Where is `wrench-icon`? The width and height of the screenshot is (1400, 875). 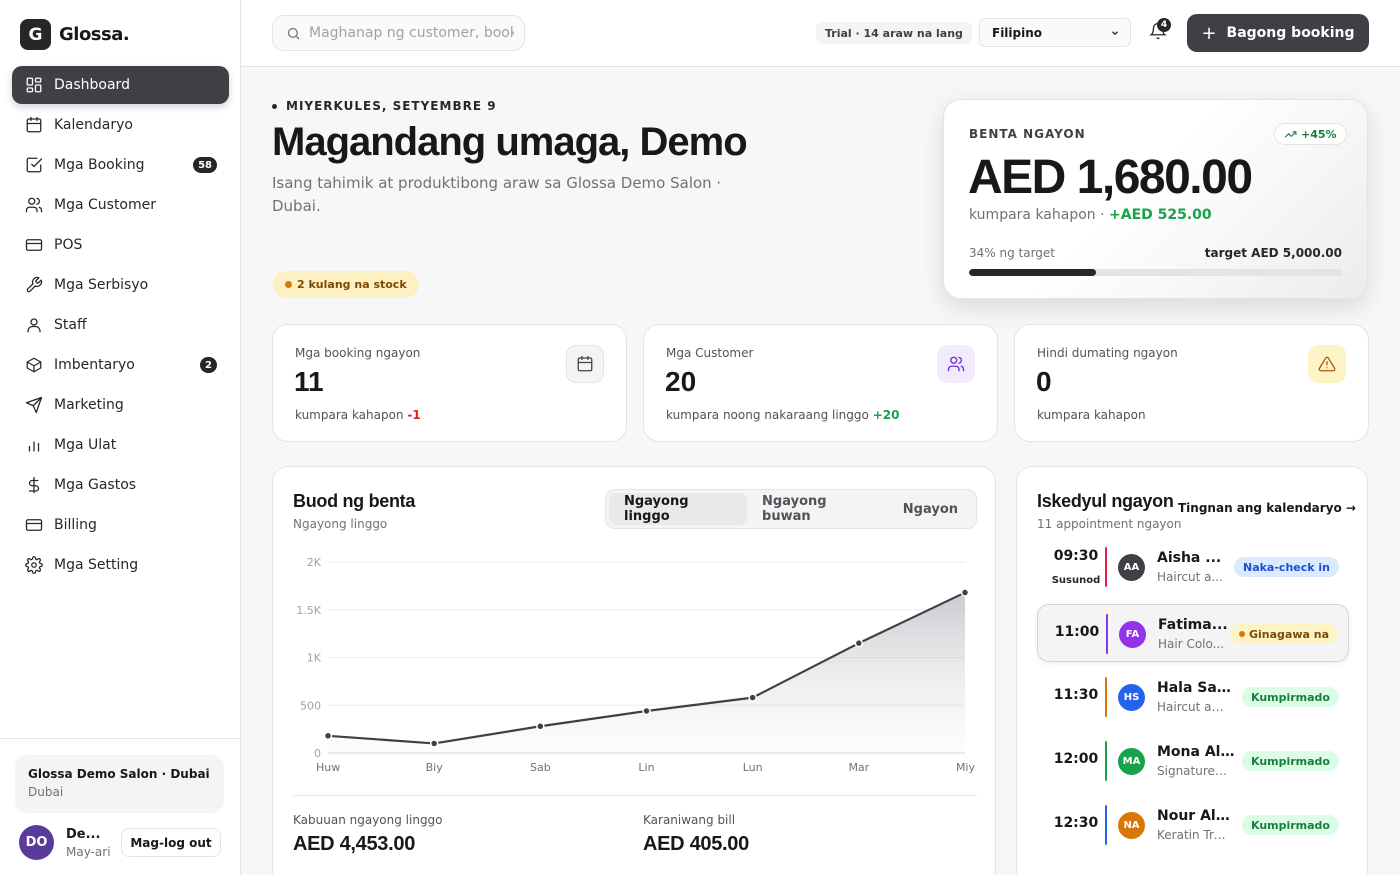 wrench-icon is located at coordinates (34, 285).